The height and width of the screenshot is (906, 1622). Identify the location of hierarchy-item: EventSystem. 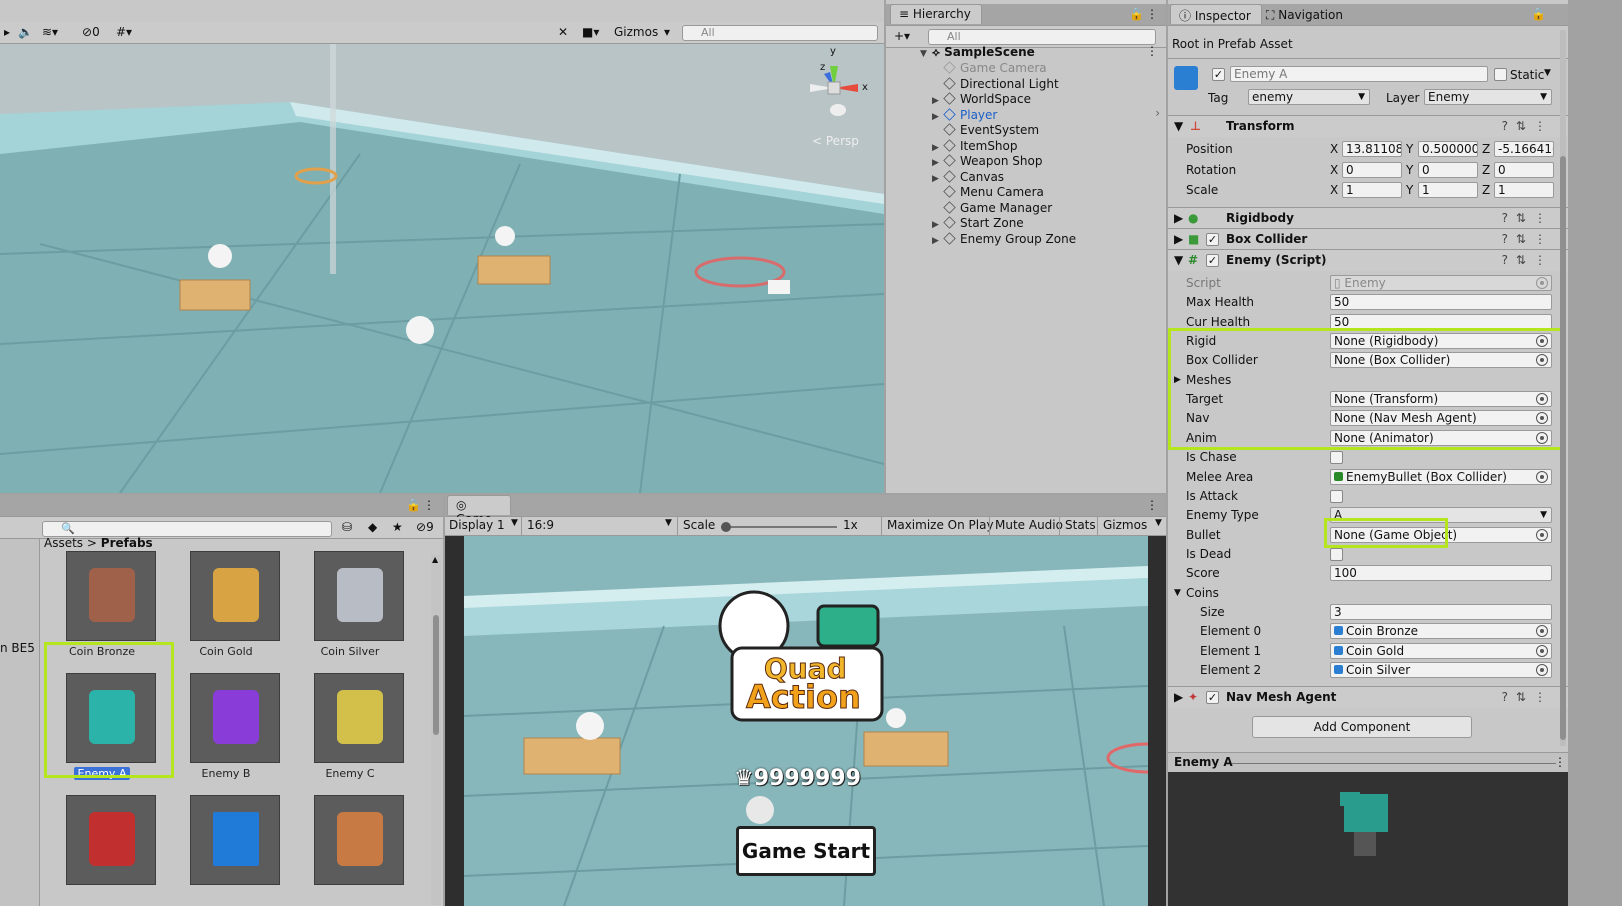
(985, 130).